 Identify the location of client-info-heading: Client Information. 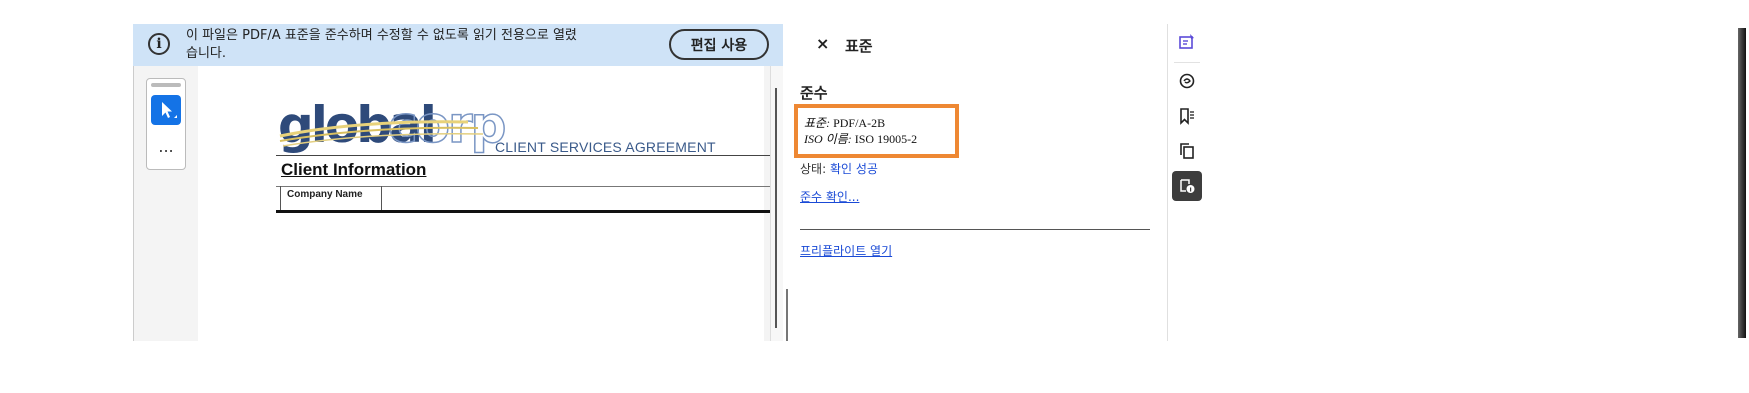
(354, 169).